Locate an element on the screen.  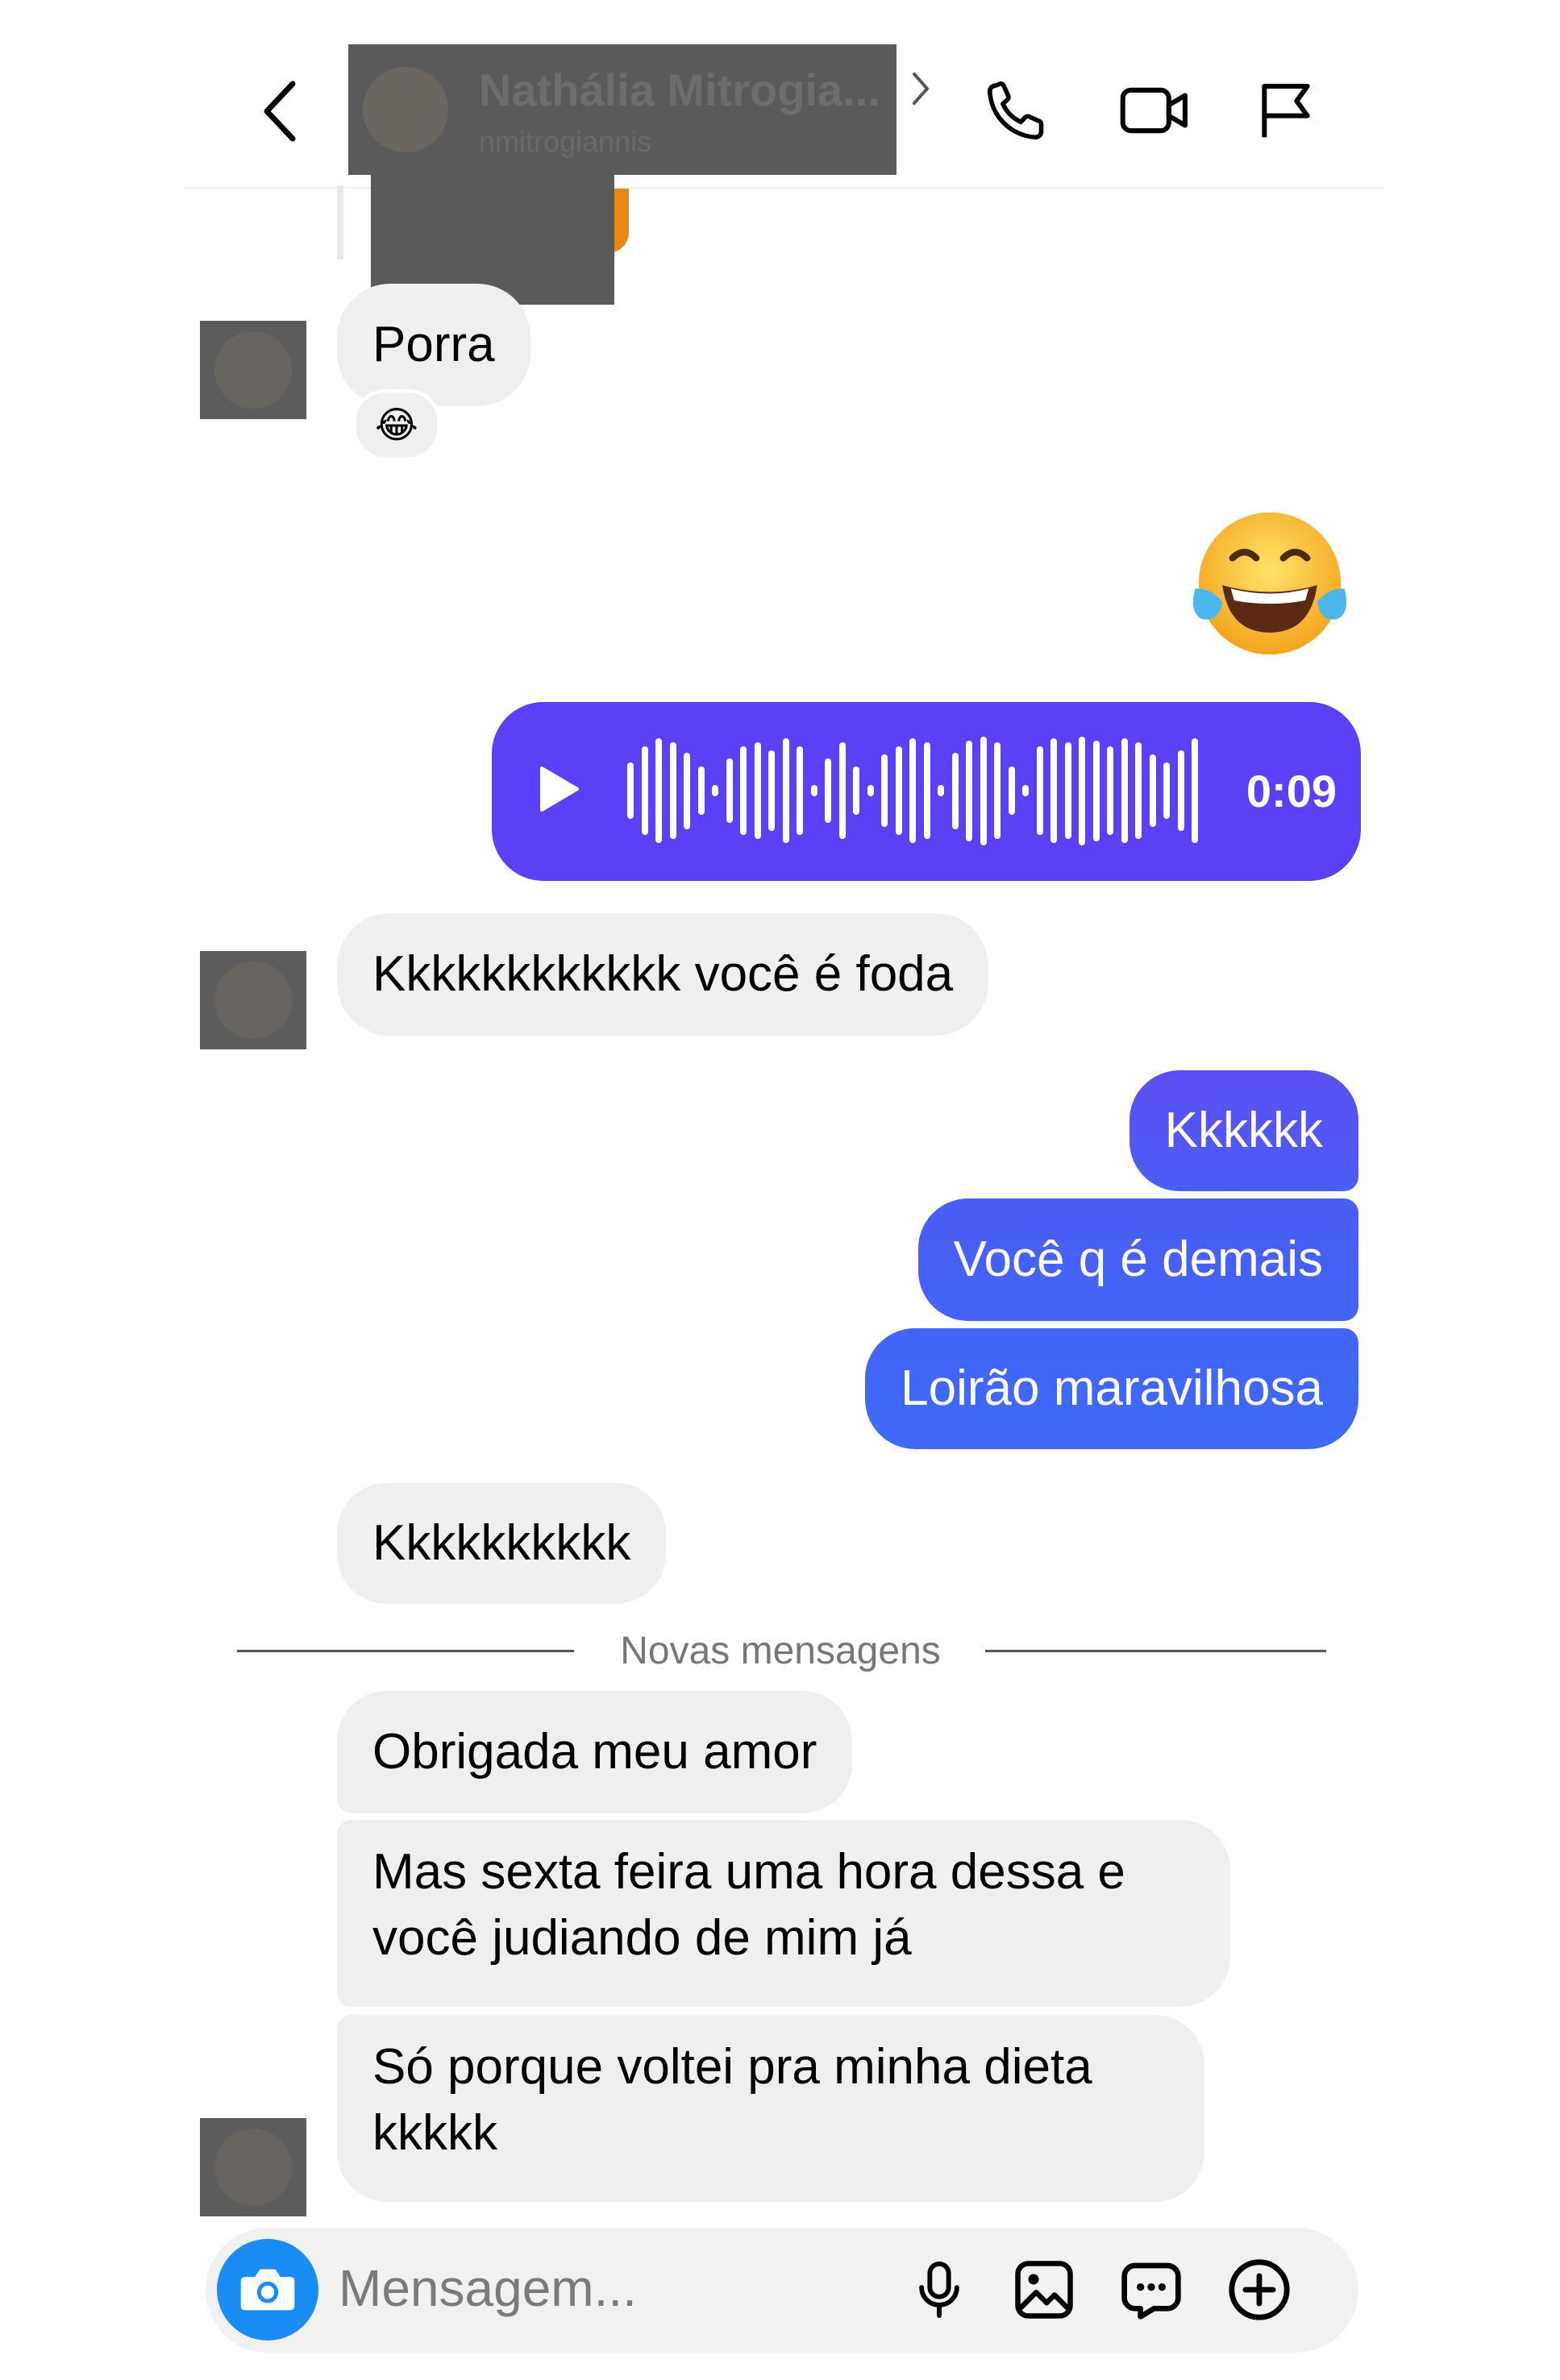
video-camera-icon is located at coordinates (1154, 110).